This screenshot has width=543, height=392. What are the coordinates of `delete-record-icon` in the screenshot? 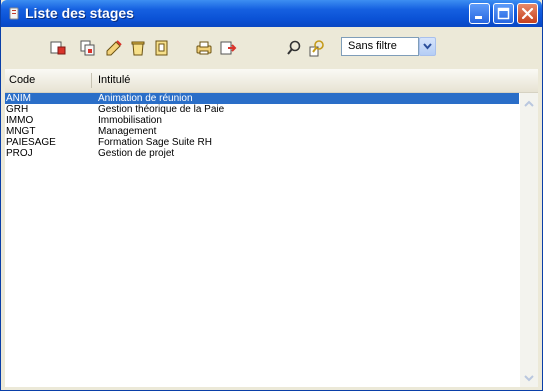 It's located at (138, 48).